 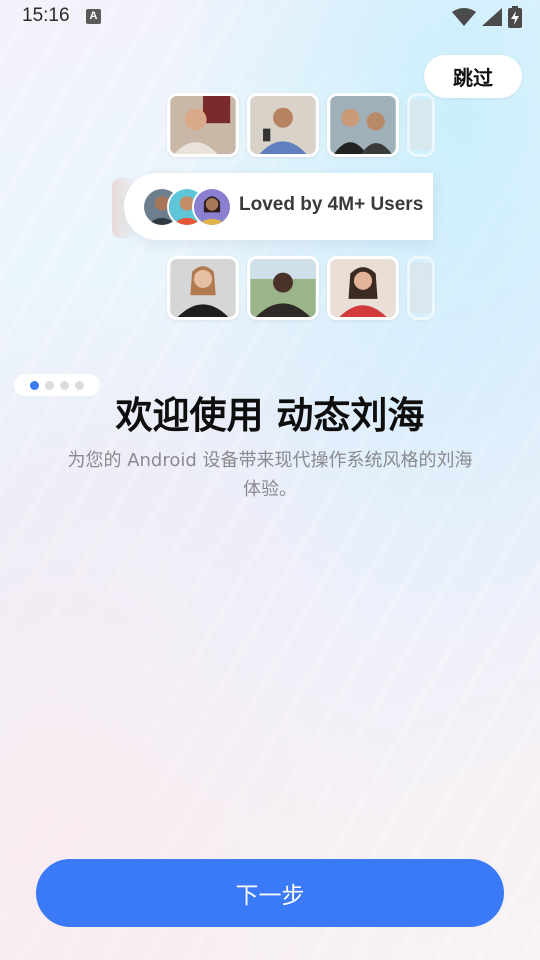 I want to click on next-button: 下一步, so click(x=270, y=893).